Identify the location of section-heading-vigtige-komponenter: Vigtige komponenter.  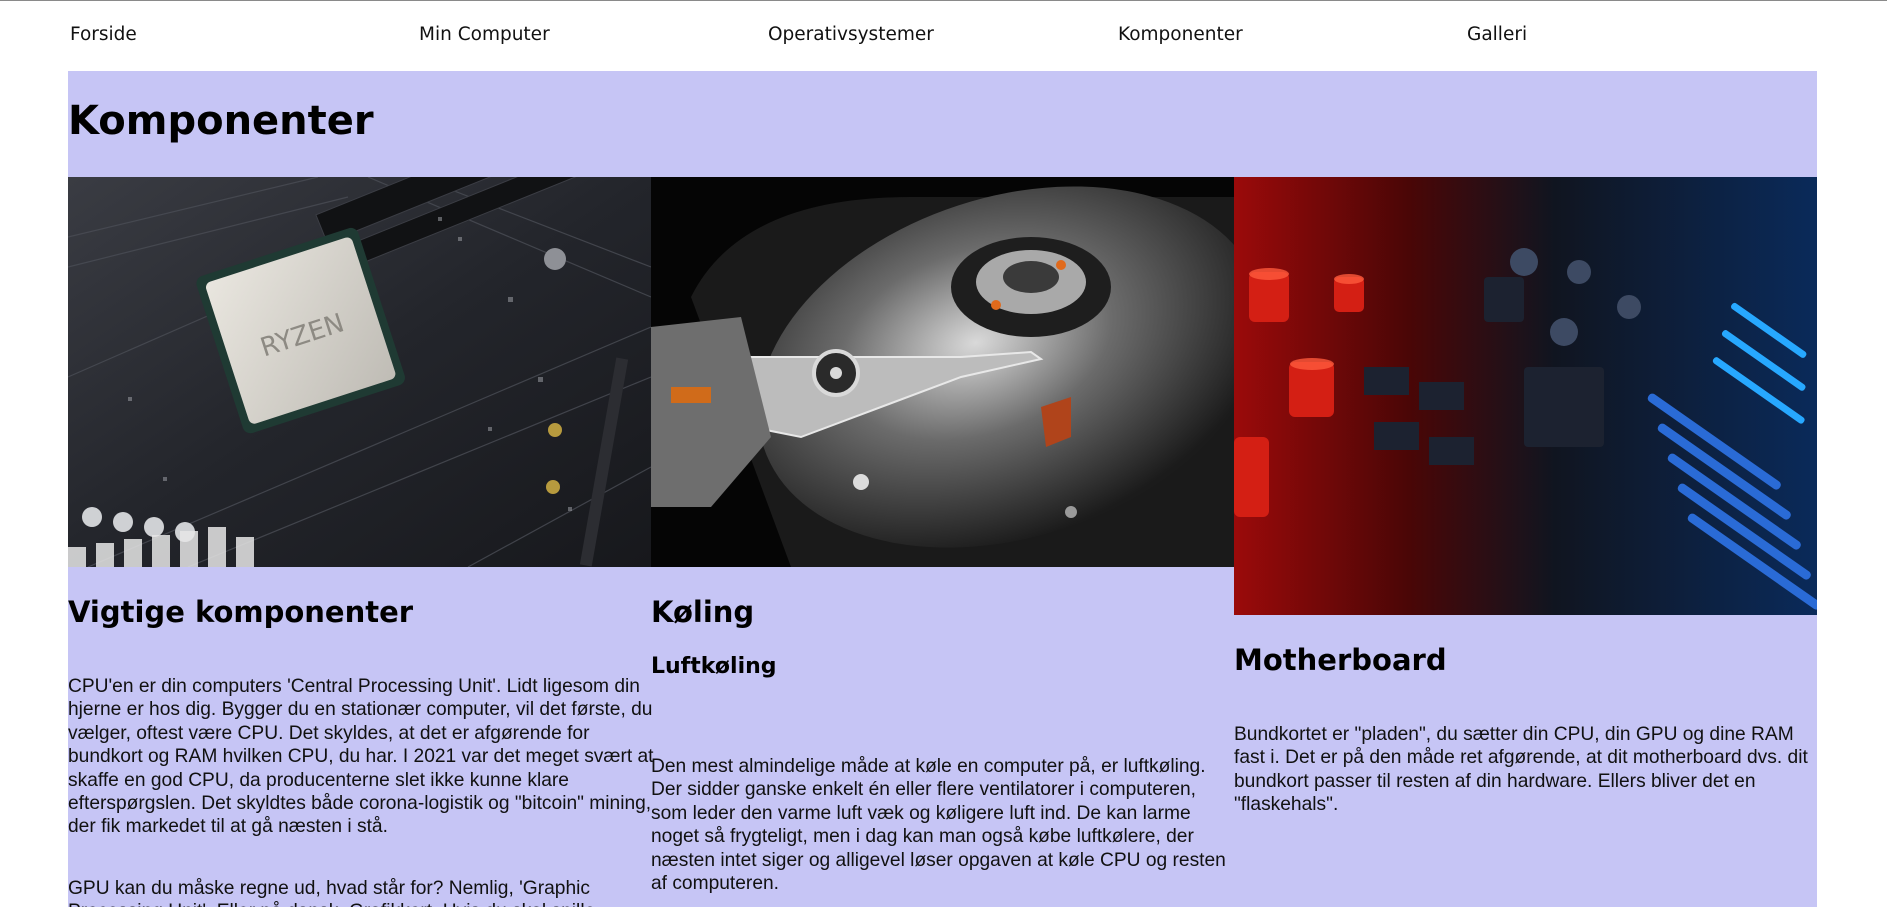
(241, 612).